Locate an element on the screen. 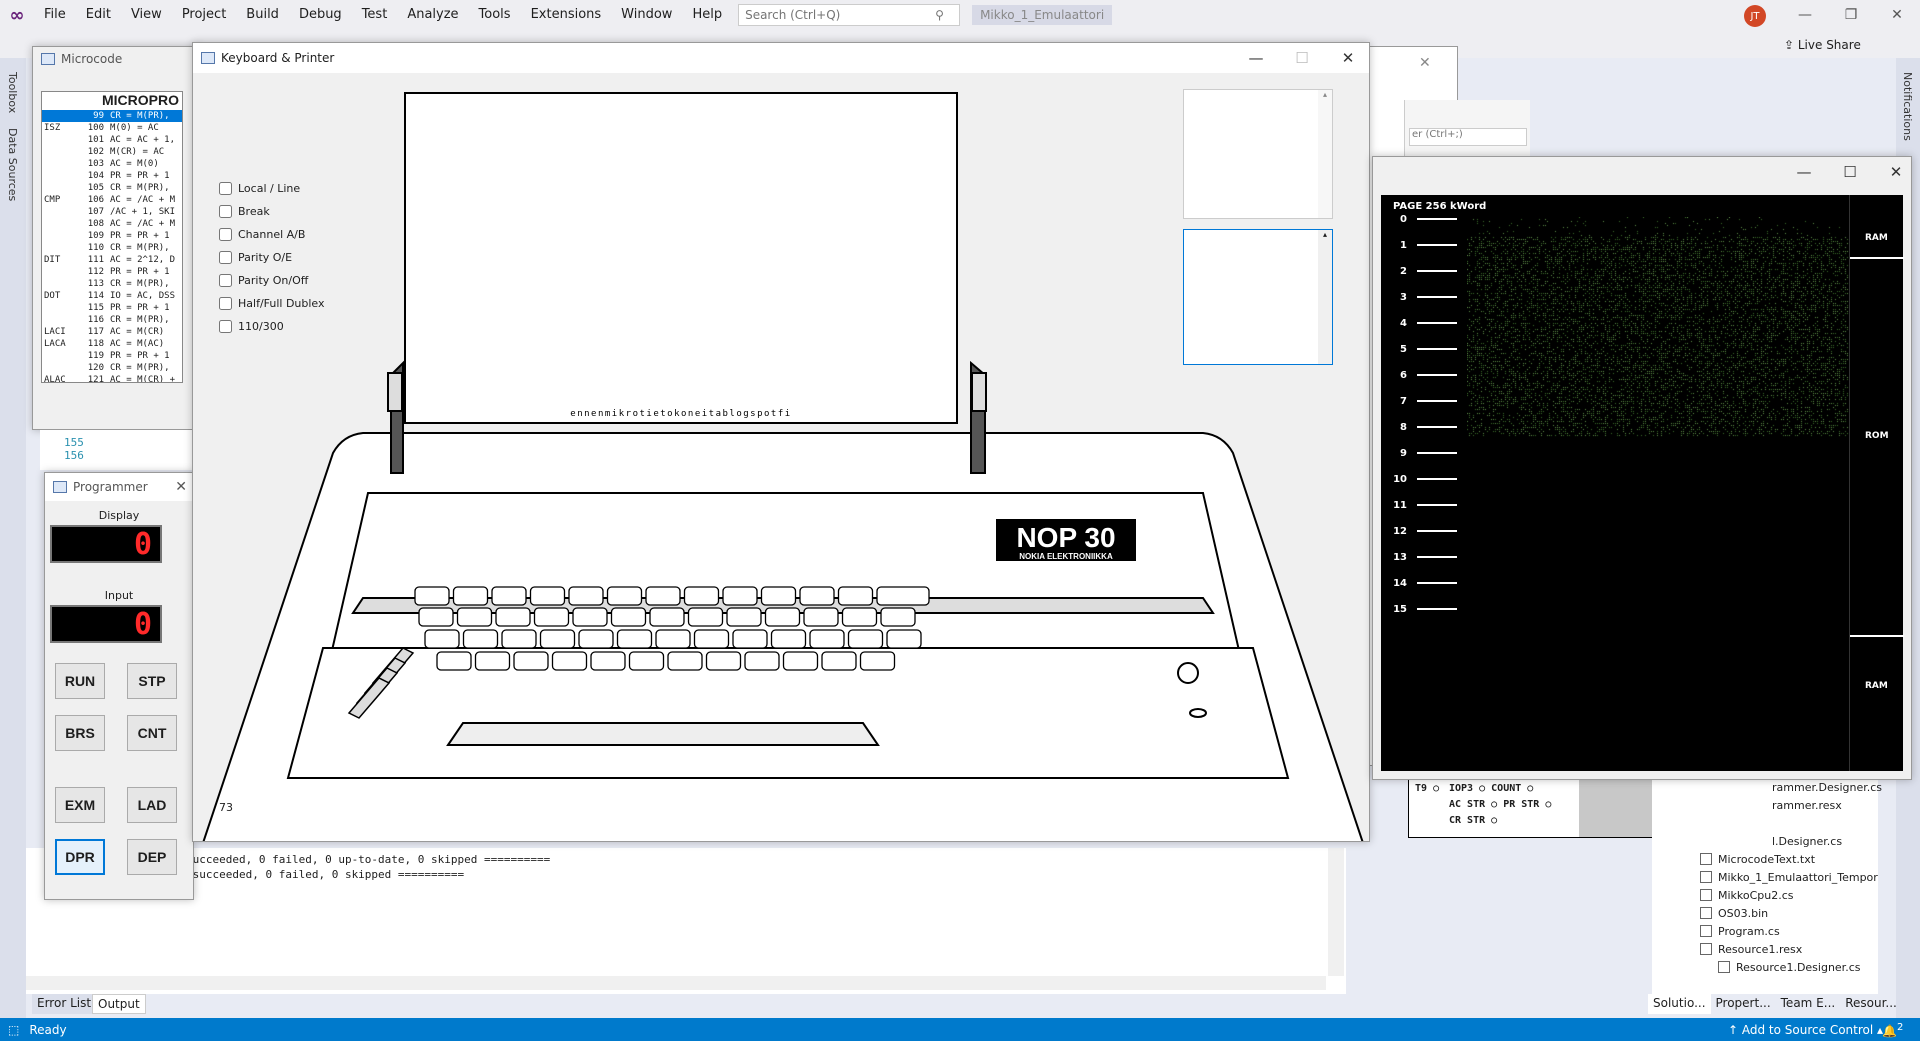 This screenshot has width=1920, height=1041. toolbox-tab: Toolbox is located at coordinates (12, 92).